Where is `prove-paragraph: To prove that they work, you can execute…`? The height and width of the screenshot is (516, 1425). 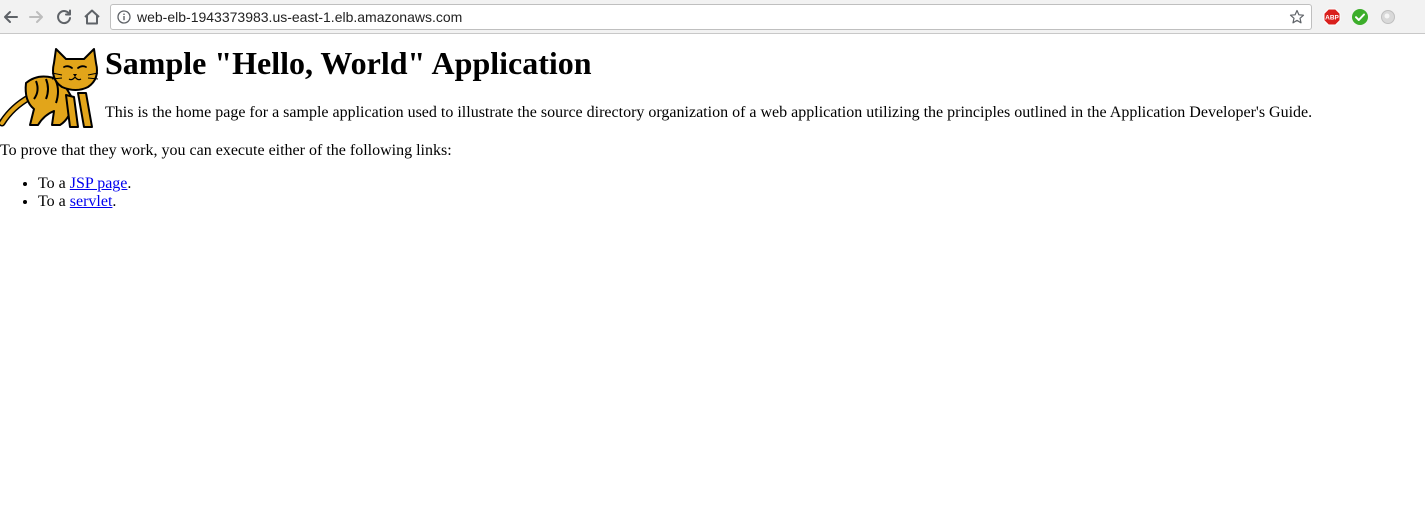
prove-paragraph: To prove that they work, you can execute… is located at coordinates (226, 150).